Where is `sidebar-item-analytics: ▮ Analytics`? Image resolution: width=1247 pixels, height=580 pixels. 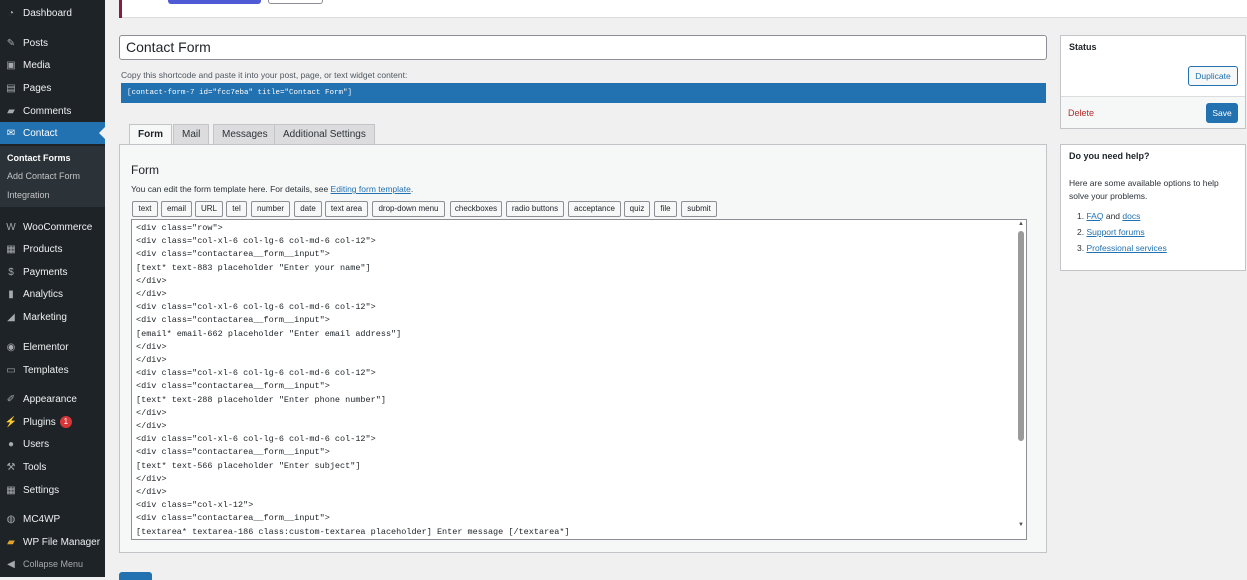
sidebar-item-analytics: ▮ Analytics is located at coordinates (52, 294).